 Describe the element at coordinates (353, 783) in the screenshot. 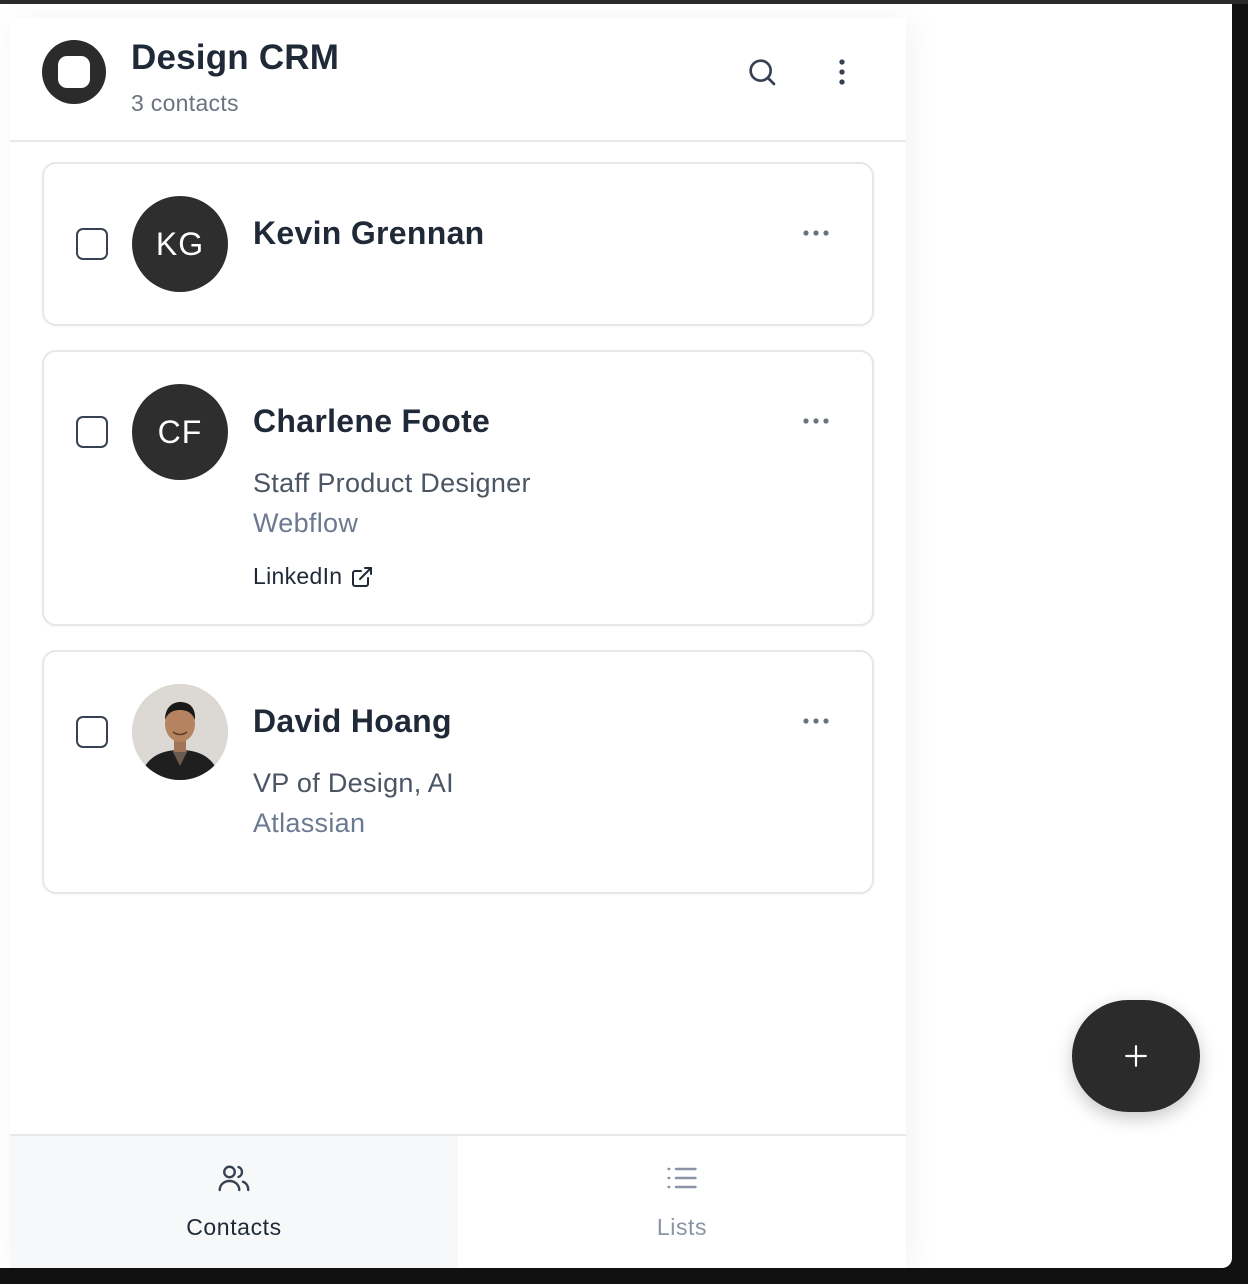

I see `contact-role: VP of Design, AI` at that location.